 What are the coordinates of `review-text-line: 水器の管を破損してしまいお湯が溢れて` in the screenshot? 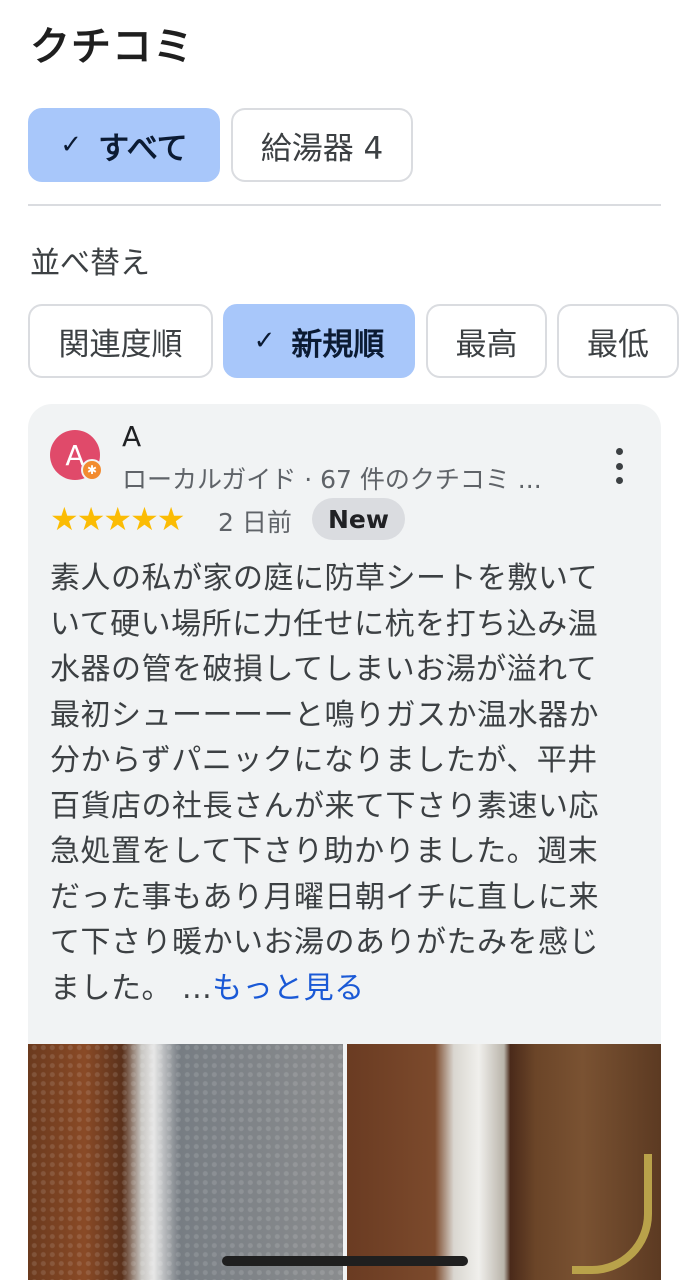 It's located at (324, 669).